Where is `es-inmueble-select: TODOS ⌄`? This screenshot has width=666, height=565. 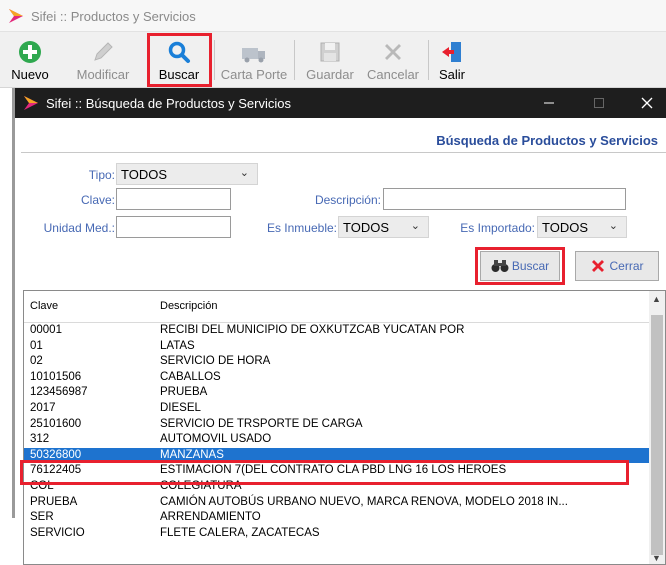 es-inmueble-select: TODOS ⌄ is located at coordinates (383, 227).